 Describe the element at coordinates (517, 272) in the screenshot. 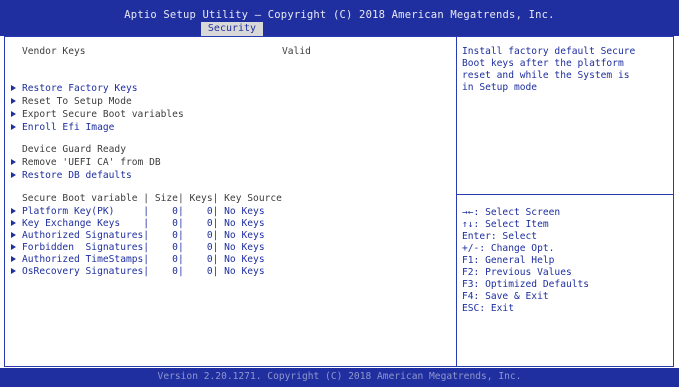

I see `key-legend-line: F2: Previous Values` at that location.